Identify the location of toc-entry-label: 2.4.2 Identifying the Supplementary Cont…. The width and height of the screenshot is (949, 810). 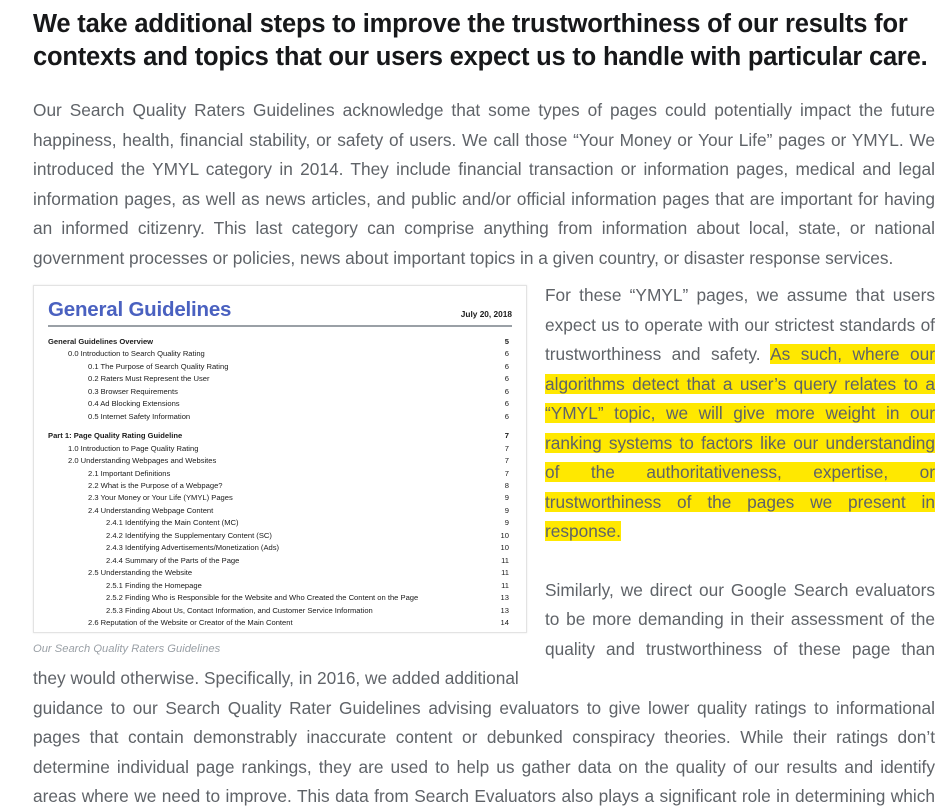
(189, 535).